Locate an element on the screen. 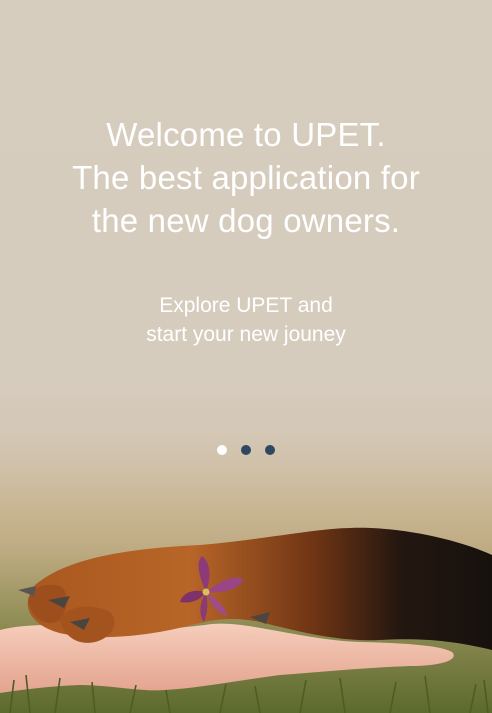 This screenshot has height=713, width=492. headline-line-2: The best application for is located at coordinates (246, 177).